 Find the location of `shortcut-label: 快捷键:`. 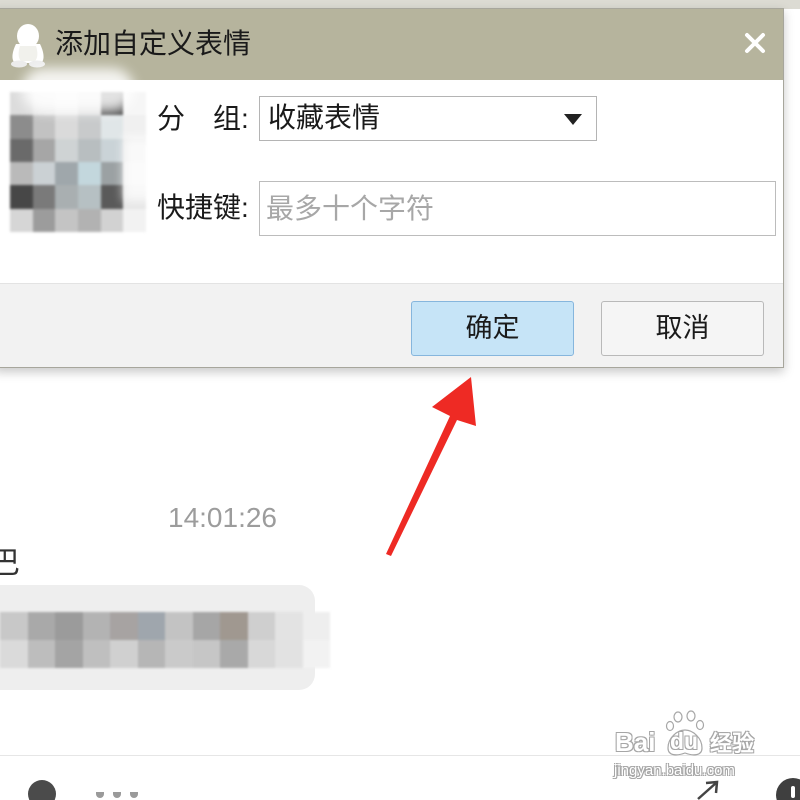

shortcut-label: 快捷键: is located at coordinates (203, 207).